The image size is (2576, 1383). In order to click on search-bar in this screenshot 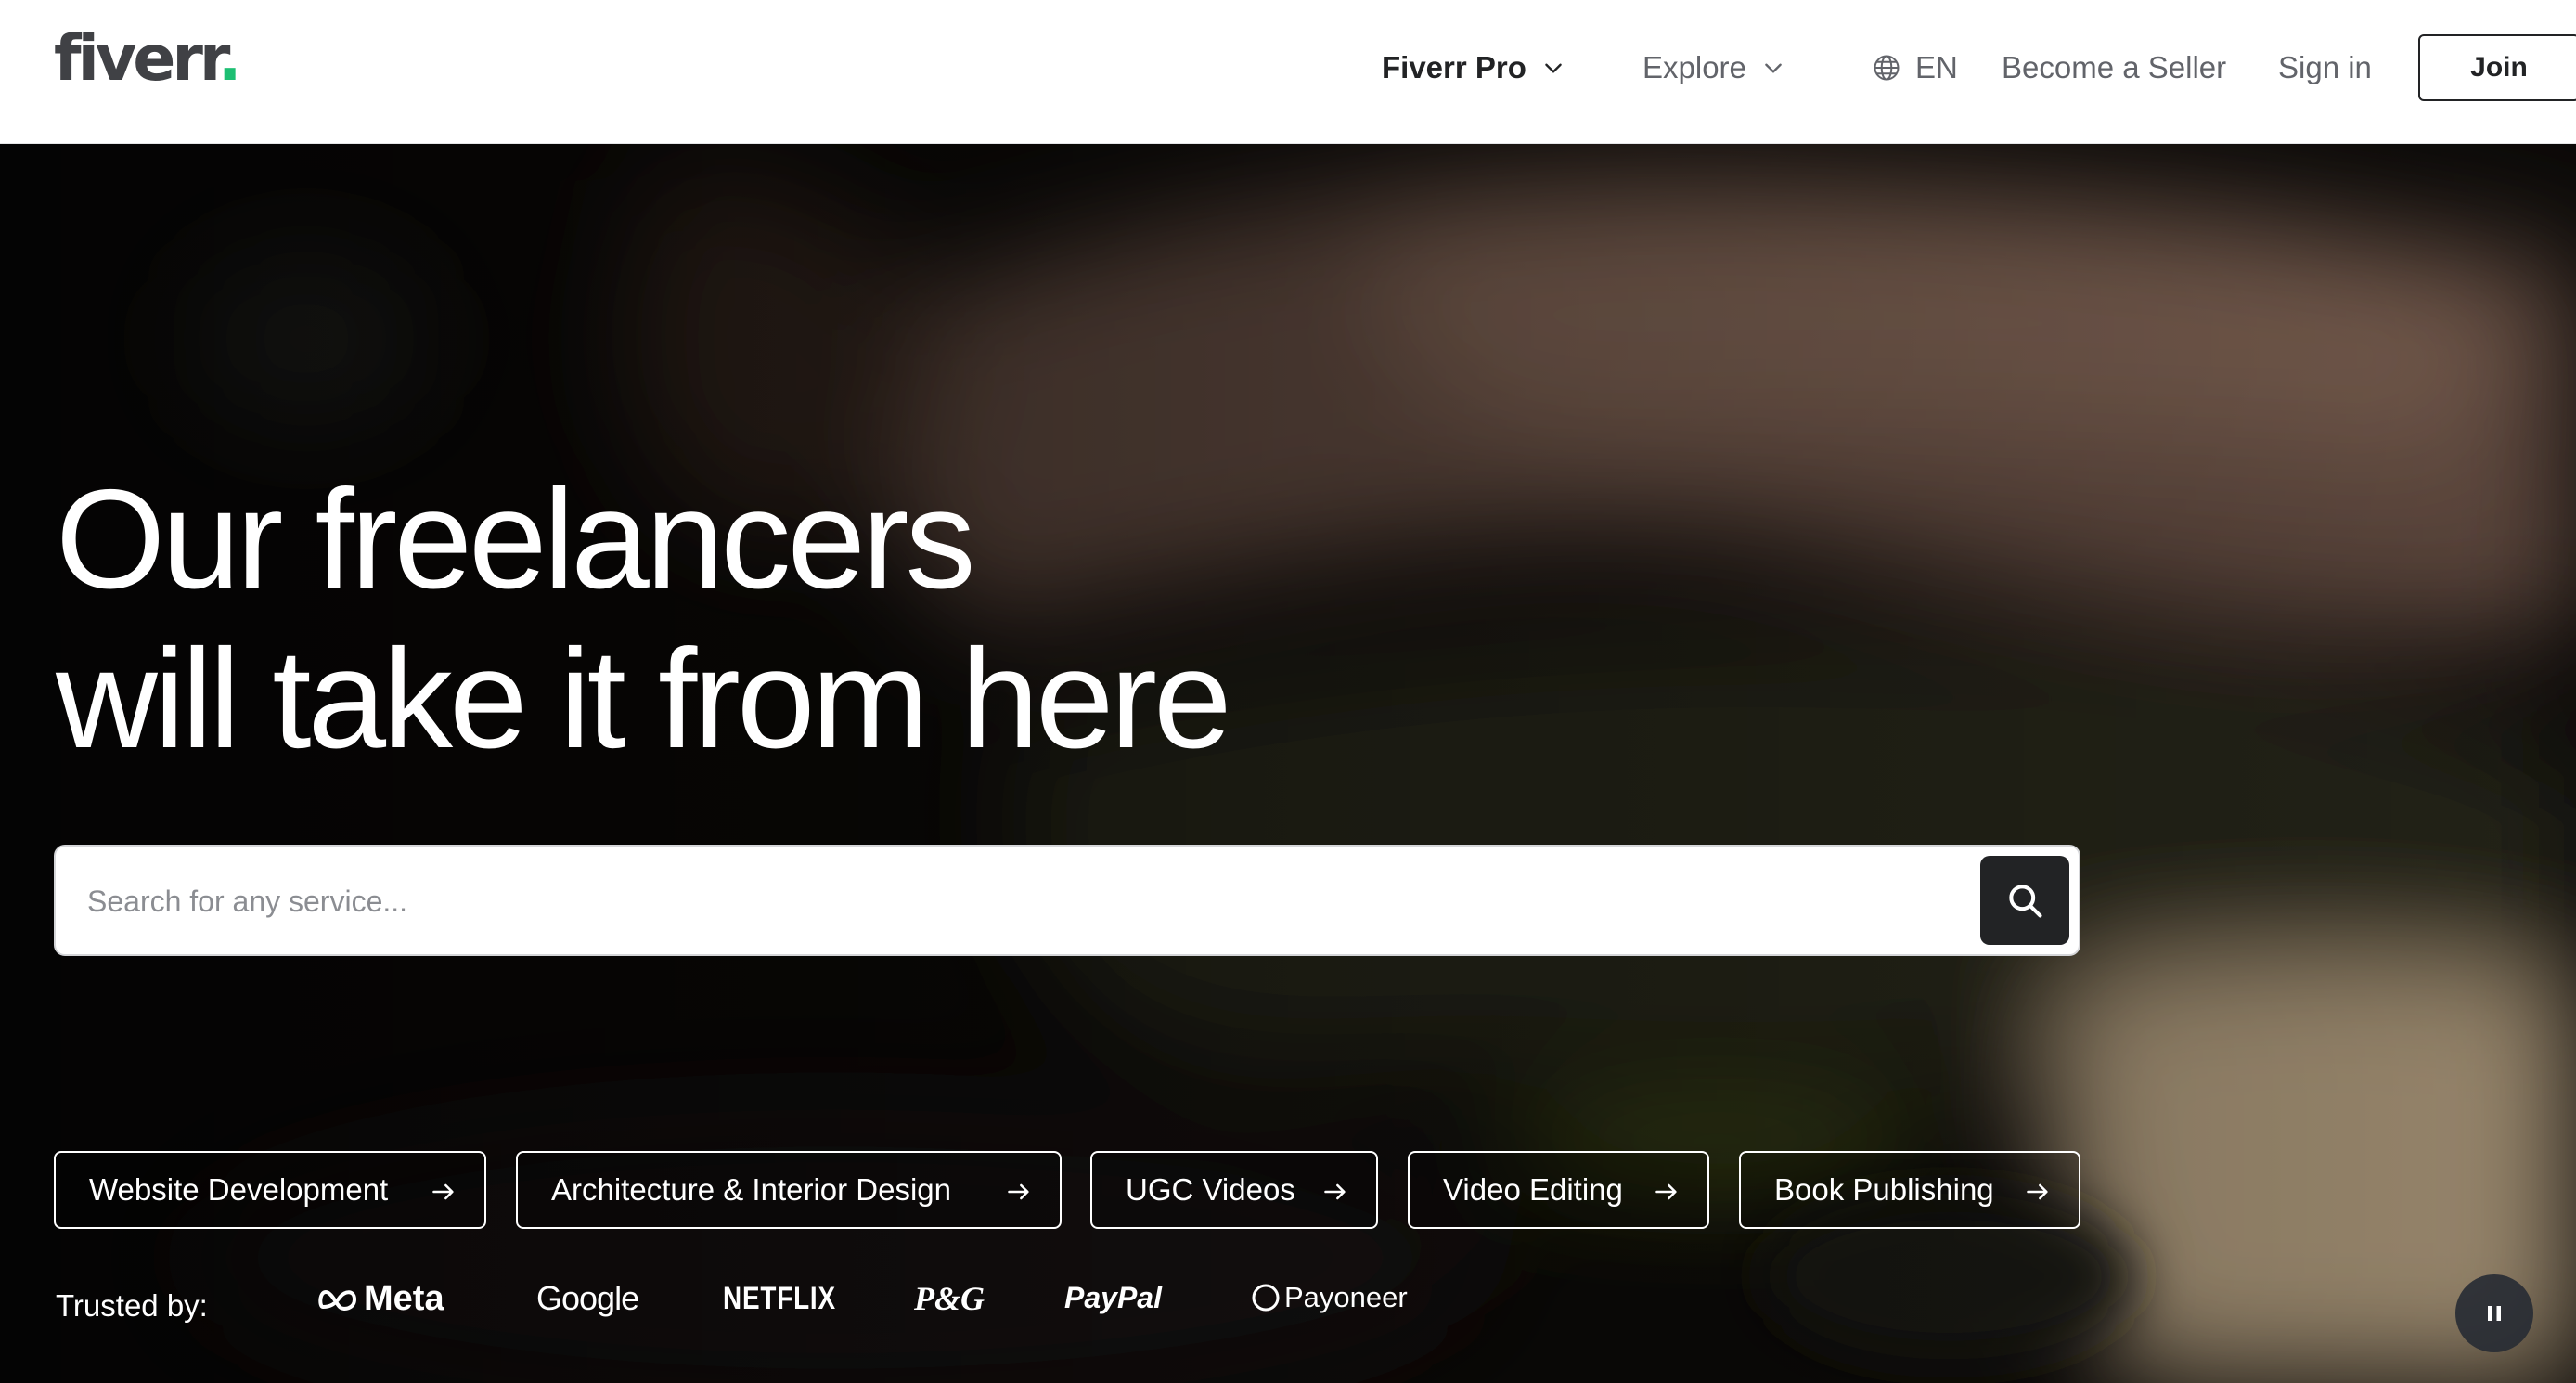, I will do `click(1067, 900)`.